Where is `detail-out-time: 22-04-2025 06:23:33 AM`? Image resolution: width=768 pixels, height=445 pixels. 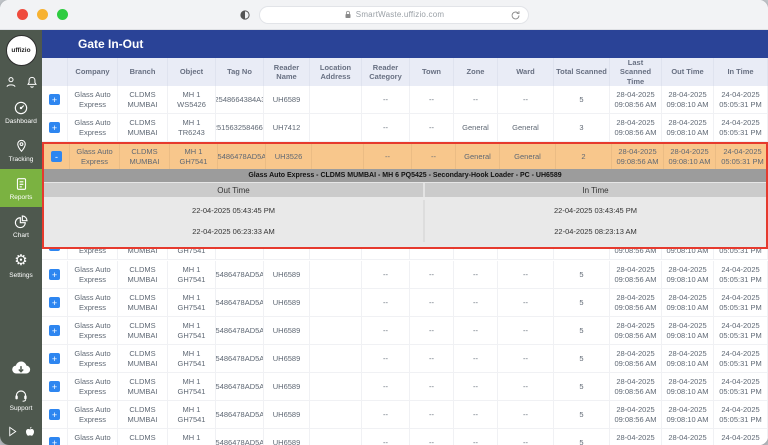
detail-out-time: 22-04-2025 06:23:33 AM is located at coordinates (233, 231).